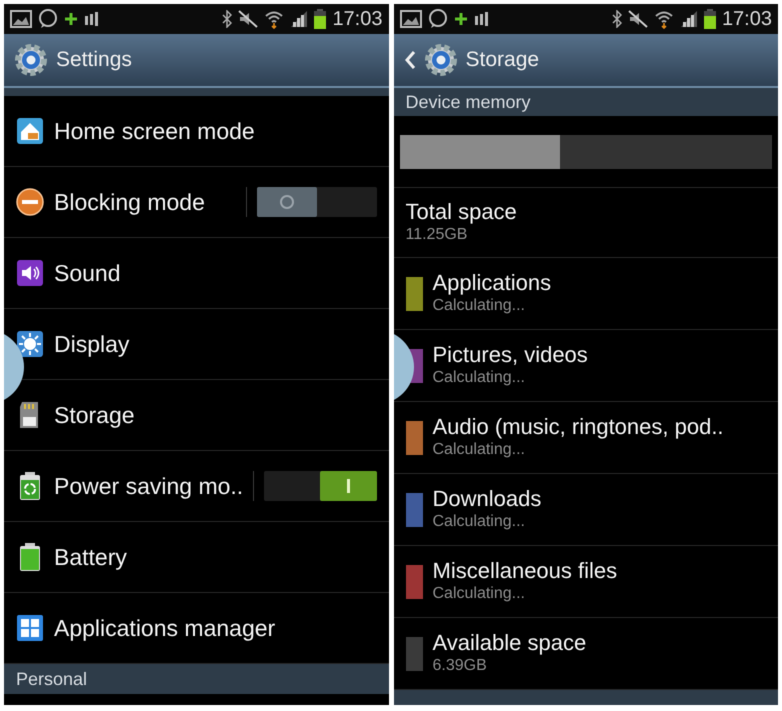 The height and width of the screenshot is (711, 782). What do you see at coordinates (510, 355) in the screenshot?
I see `category-label: Pictures, videos` at bounding box center [510, 355].